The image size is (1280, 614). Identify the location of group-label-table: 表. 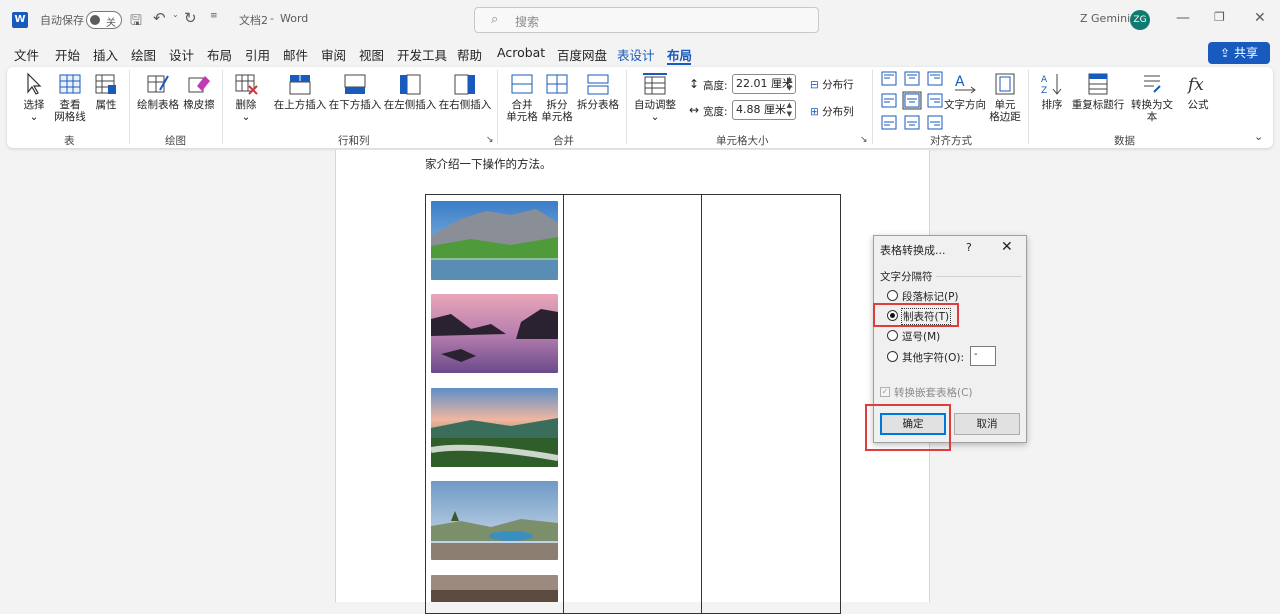
(69, 141).